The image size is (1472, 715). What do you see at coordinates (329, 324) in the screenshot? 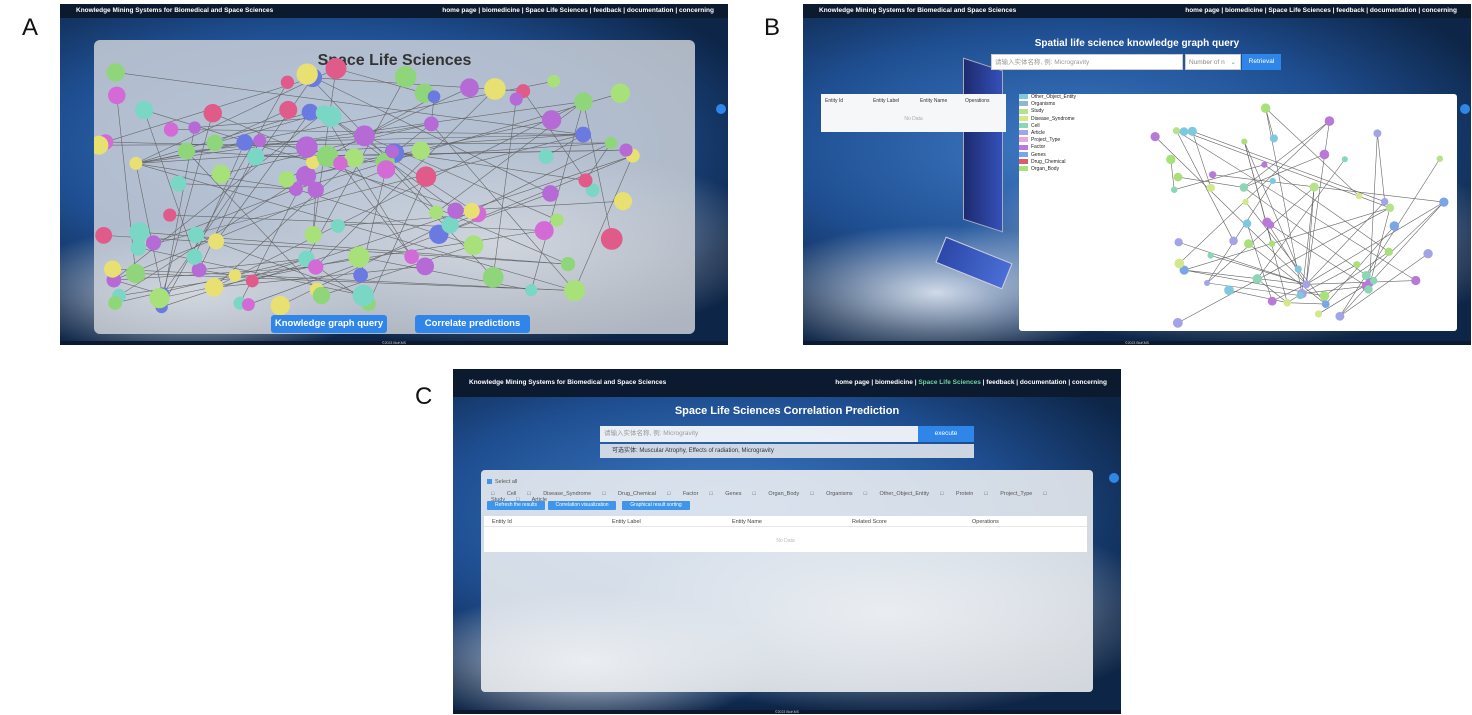
I see `knowledge-graph-query-button: Knowledge graph query` at bounding box center [329, 324].